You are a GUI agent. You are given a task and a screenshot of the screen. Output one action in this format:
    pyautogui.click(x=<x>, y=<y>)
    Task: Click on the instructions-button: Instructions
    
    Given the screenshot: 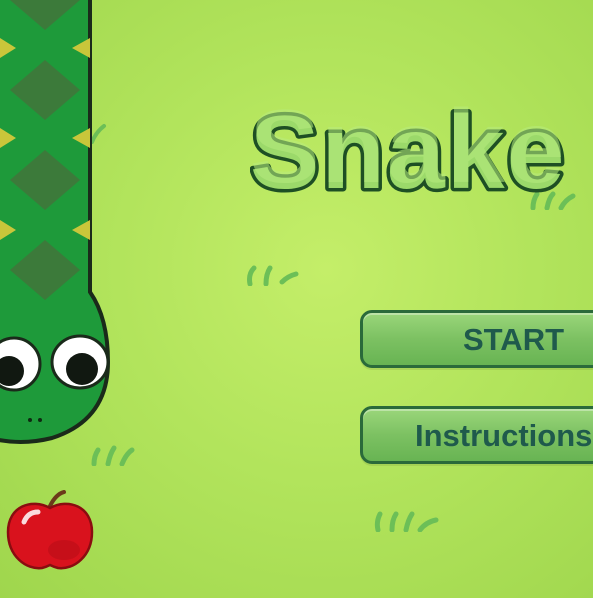 What is the action you would take?
    pyautogui.click(x=476, y=435)
    